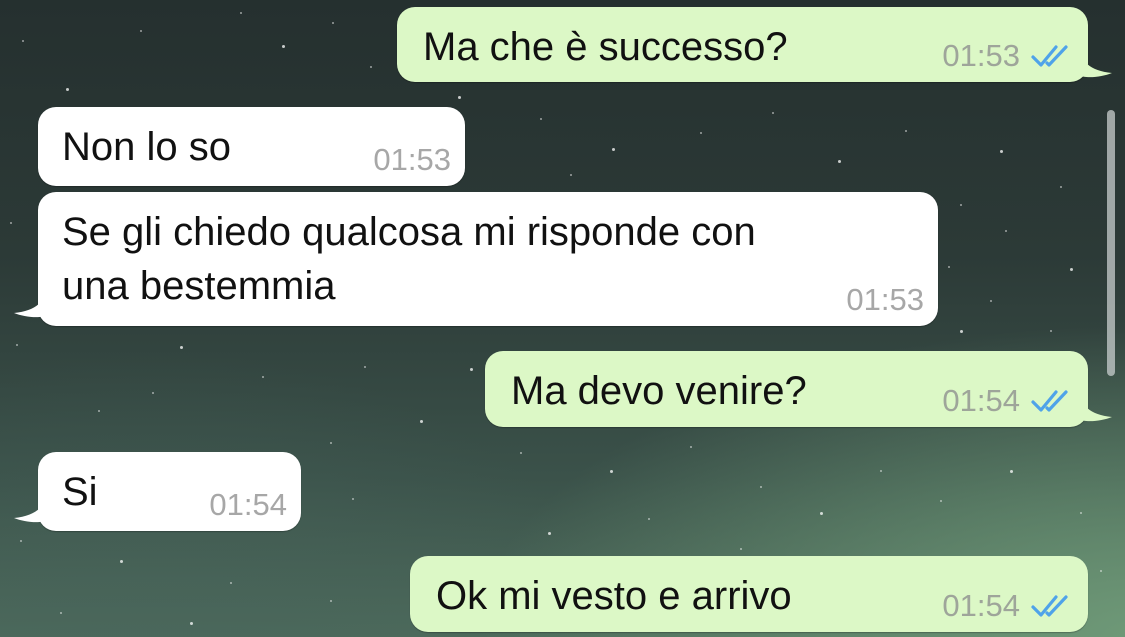 The width and height of the screenshot is (1125, 637). What do you see at coordinates (251, 146) in the screenshot?
I see `message-bubble-incoming: Non lo so 01:53` at bounding box center [251, 146].